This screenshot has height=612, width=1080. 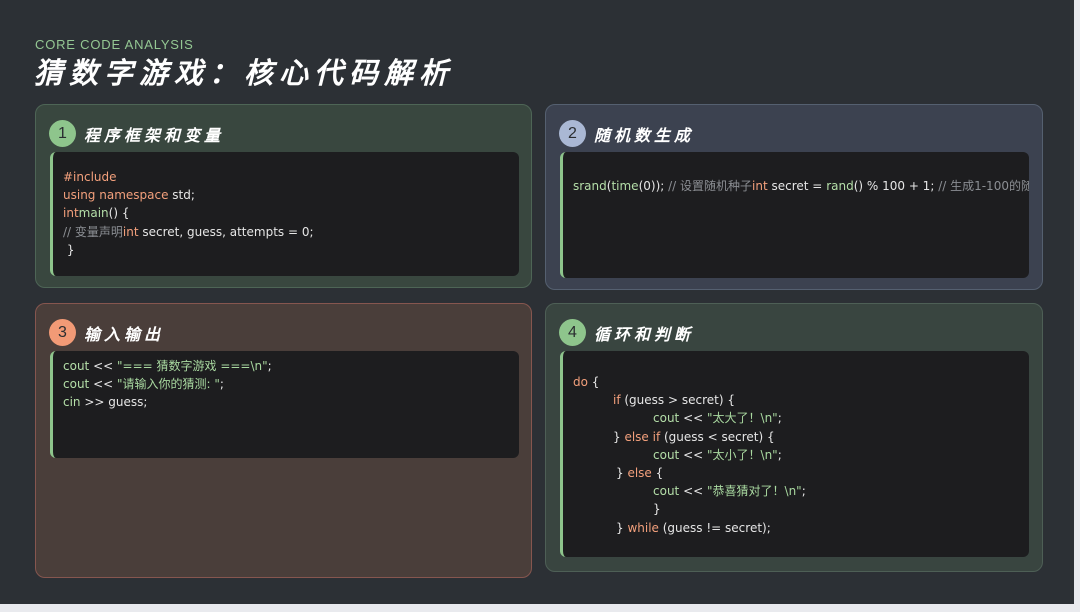 What do you see at coordinates (644, 334) in the screenshot?
I see `panel-title: 循环和判断` at bounding box center [644, 334].